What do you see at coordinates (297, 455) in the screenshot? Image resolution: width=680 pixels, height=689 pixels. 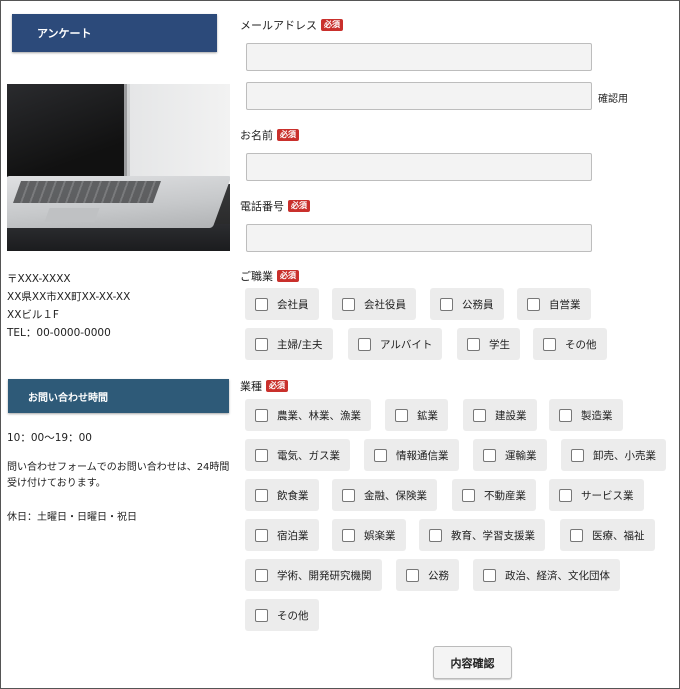 I see `industry-option: 電気、ガス業` at bounding box center [297, 455].